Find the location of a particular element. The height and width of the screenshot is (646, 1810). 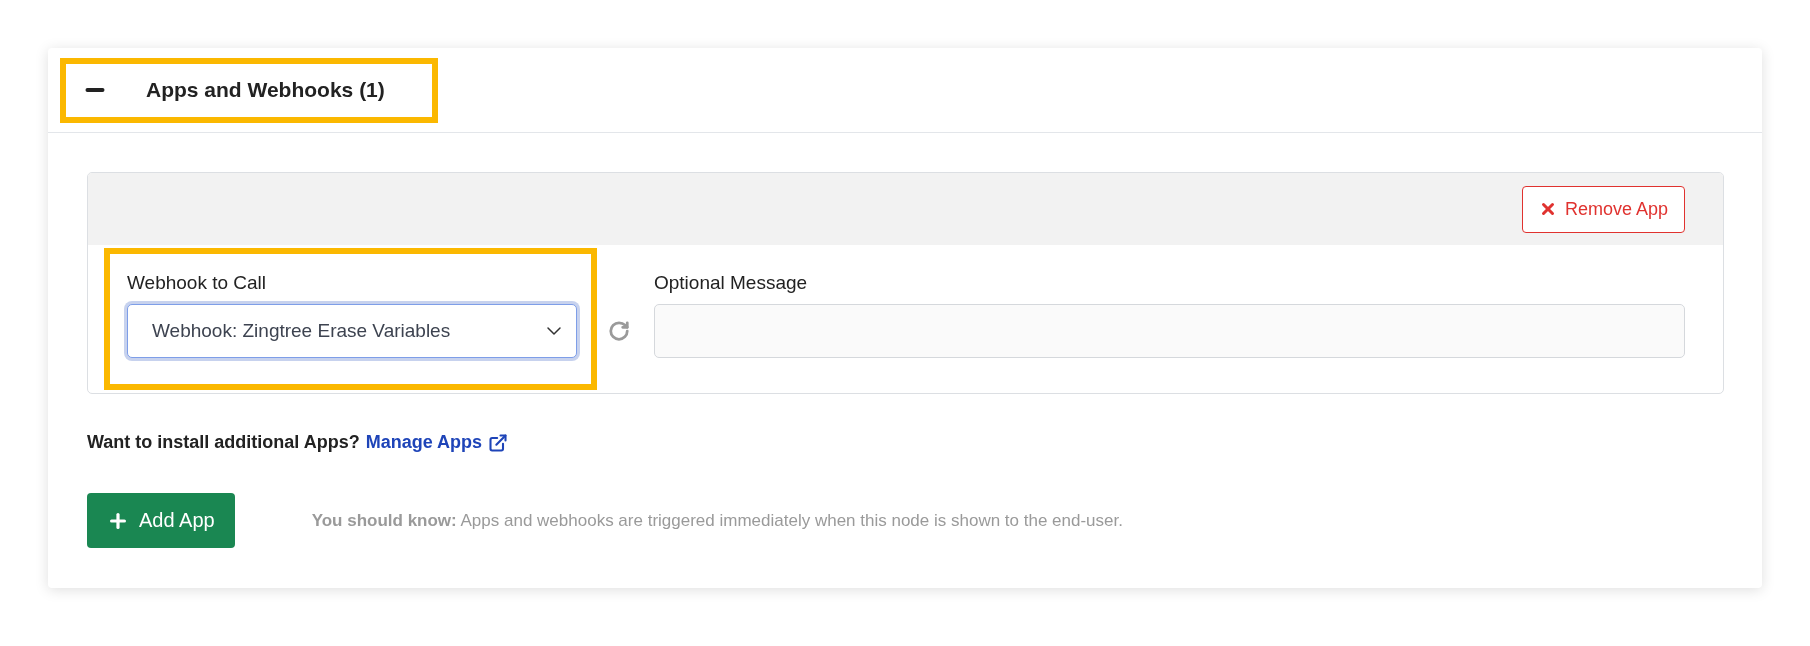

webhook-select: Webhook: Zingtree Erase Variables is located at coordinates (352, 331).